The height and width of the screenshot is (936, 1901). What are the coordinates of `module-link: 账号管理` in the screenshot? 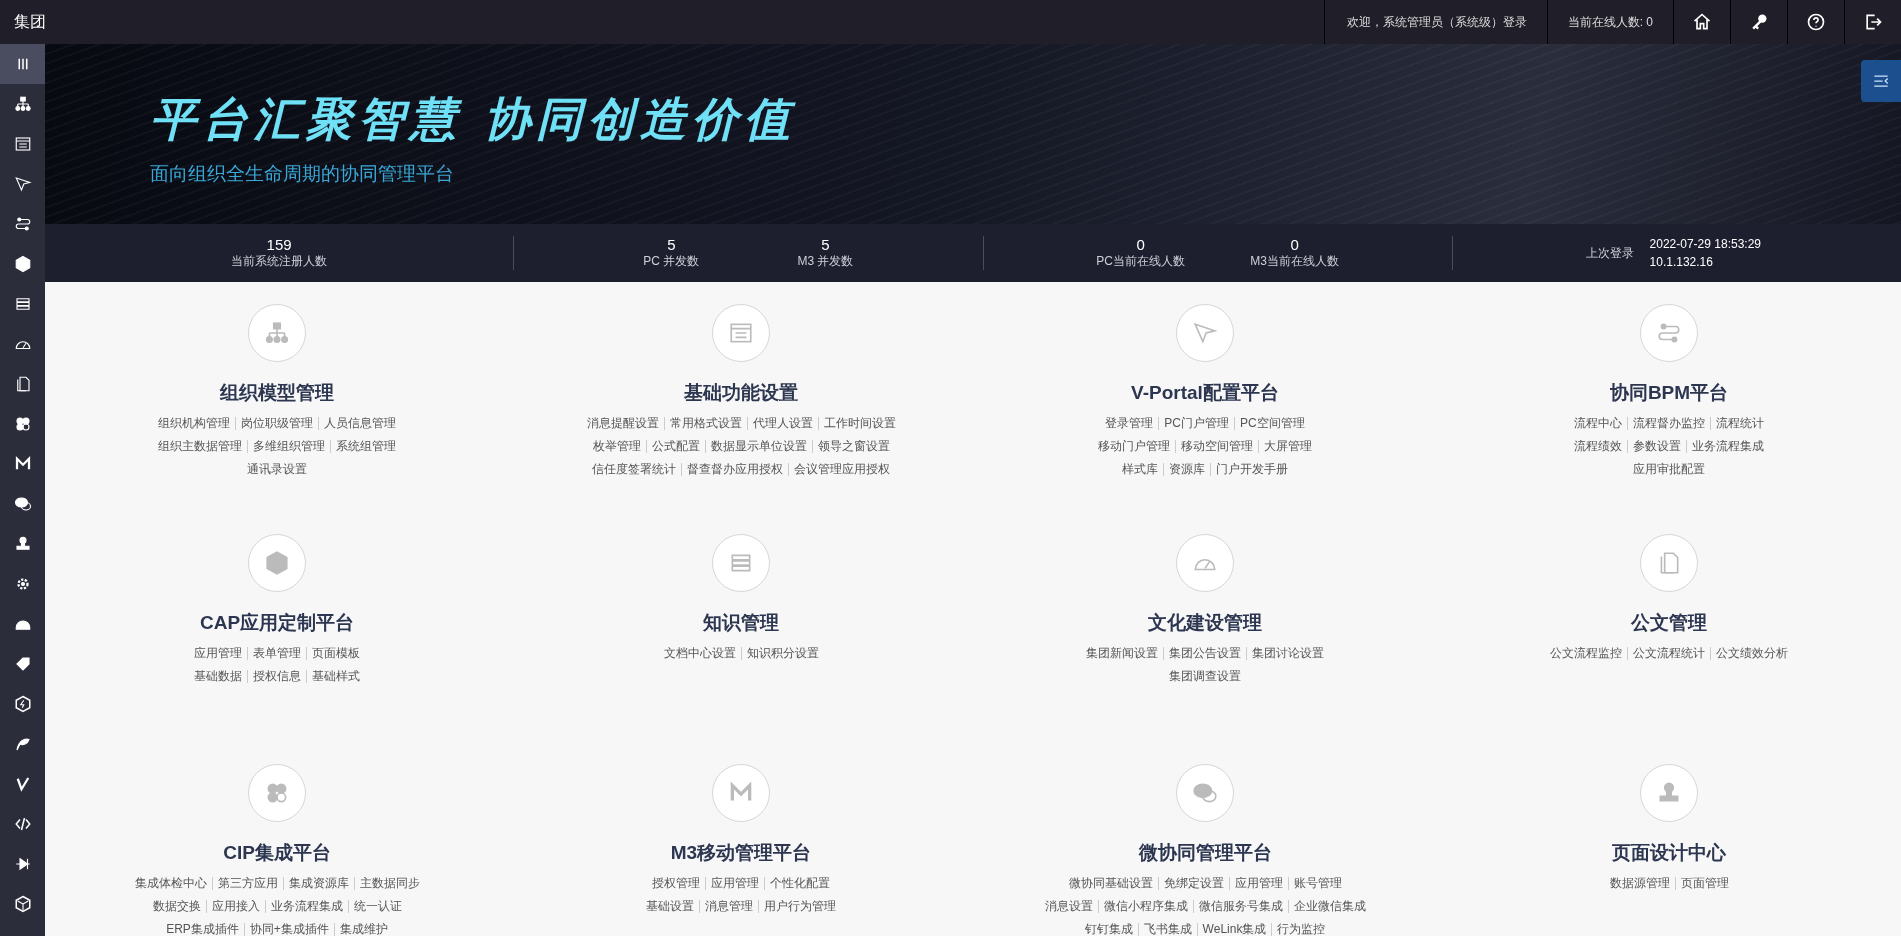 It's located at (1317, 883).